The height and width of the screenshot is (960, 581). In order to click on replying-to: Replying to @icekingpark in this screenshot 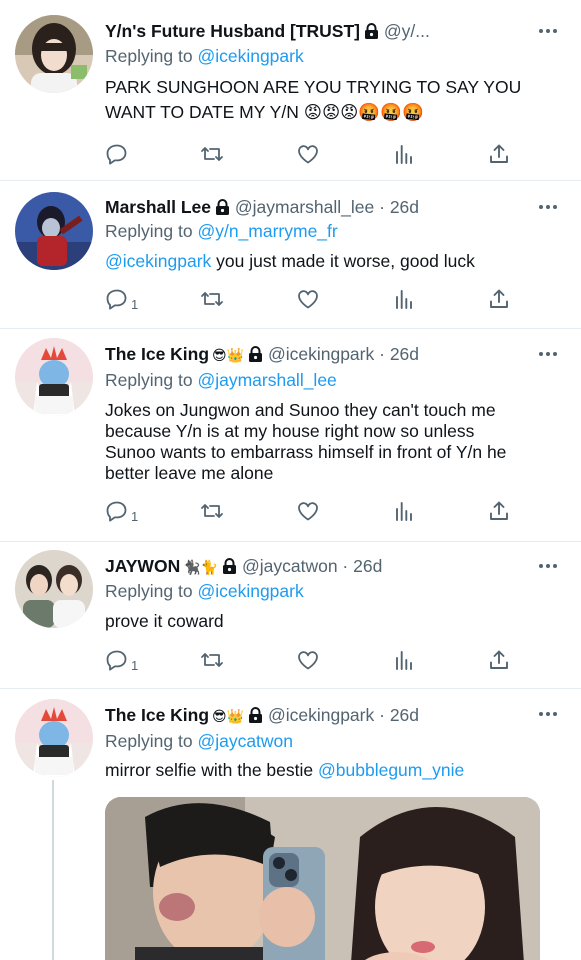, I will do `click(204, 56)`.